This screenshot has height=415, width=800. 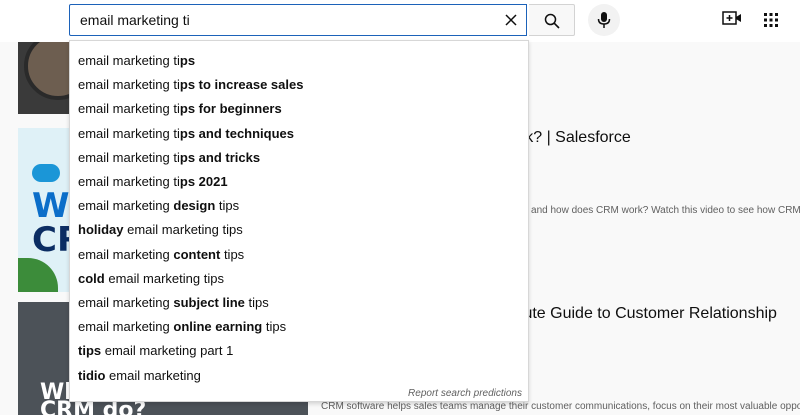 I want to click on search-suggestion: tips email marketing part 1, so click(x=299, y=351).